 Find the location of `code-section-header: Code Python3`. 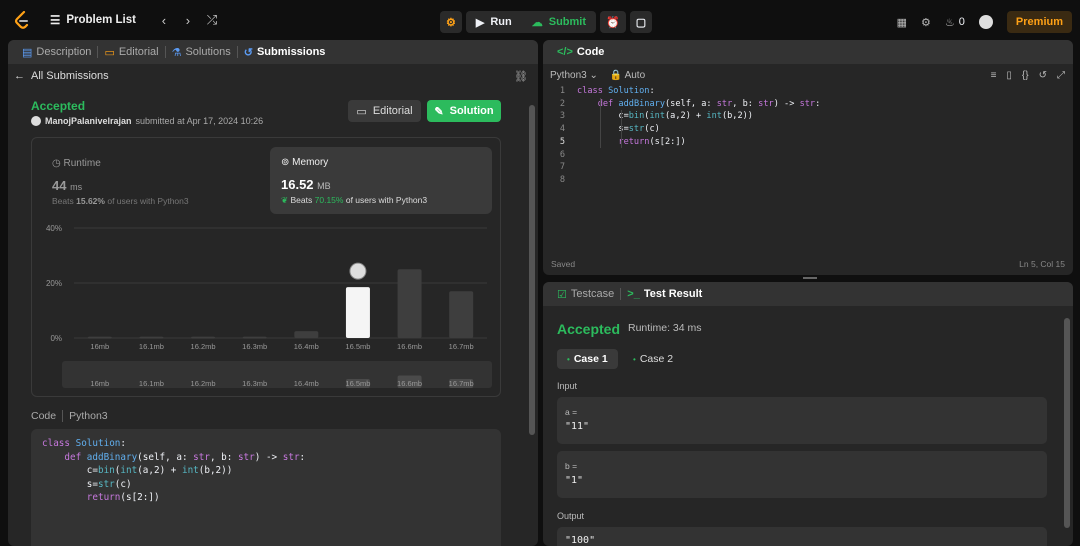

code-section-header: Code Python3 is located at coordinates (69, 416).